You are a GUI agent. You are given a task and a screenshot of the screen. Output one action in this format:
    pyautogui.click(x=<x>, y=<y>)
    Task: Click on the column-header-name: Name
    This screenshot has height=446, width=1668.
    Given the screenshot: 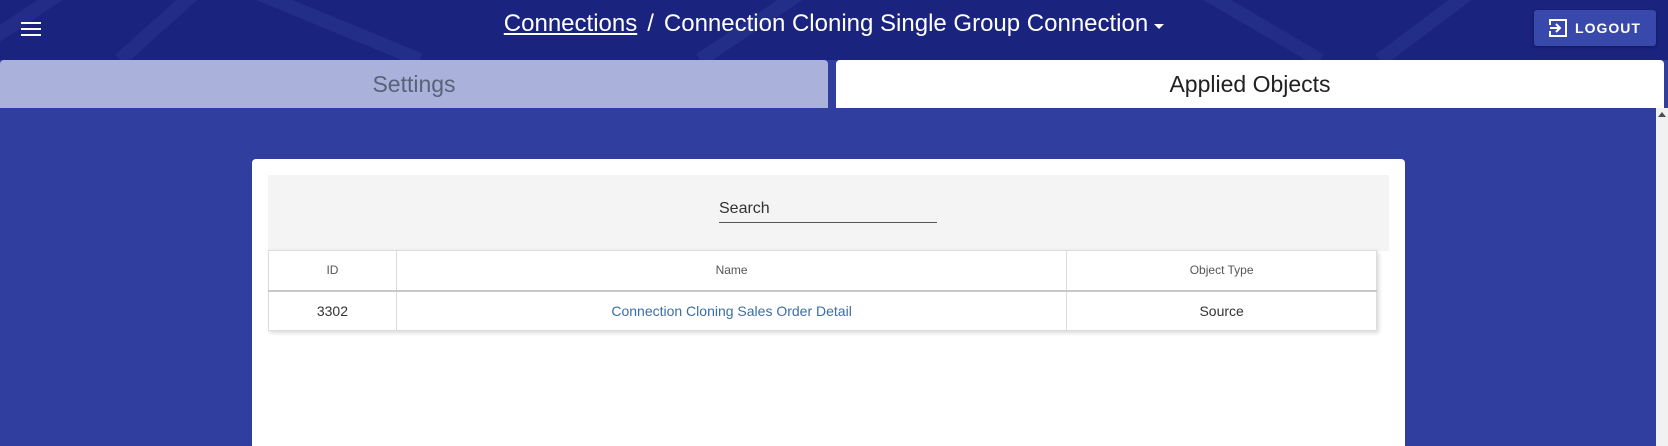 What is the action you would take?
    pyautogui.click(x=731, y=271)
    